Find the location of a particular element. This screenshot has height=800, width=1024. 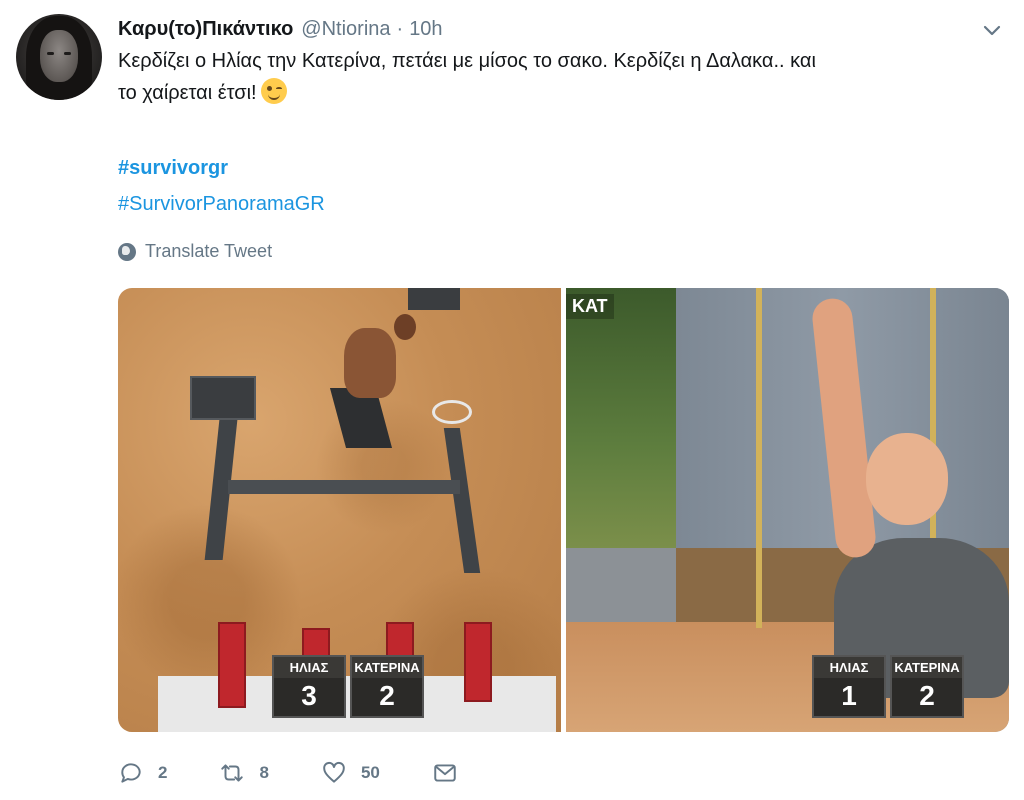

channel-logo: ΚΑΤ is located at coordinates (590, 306).